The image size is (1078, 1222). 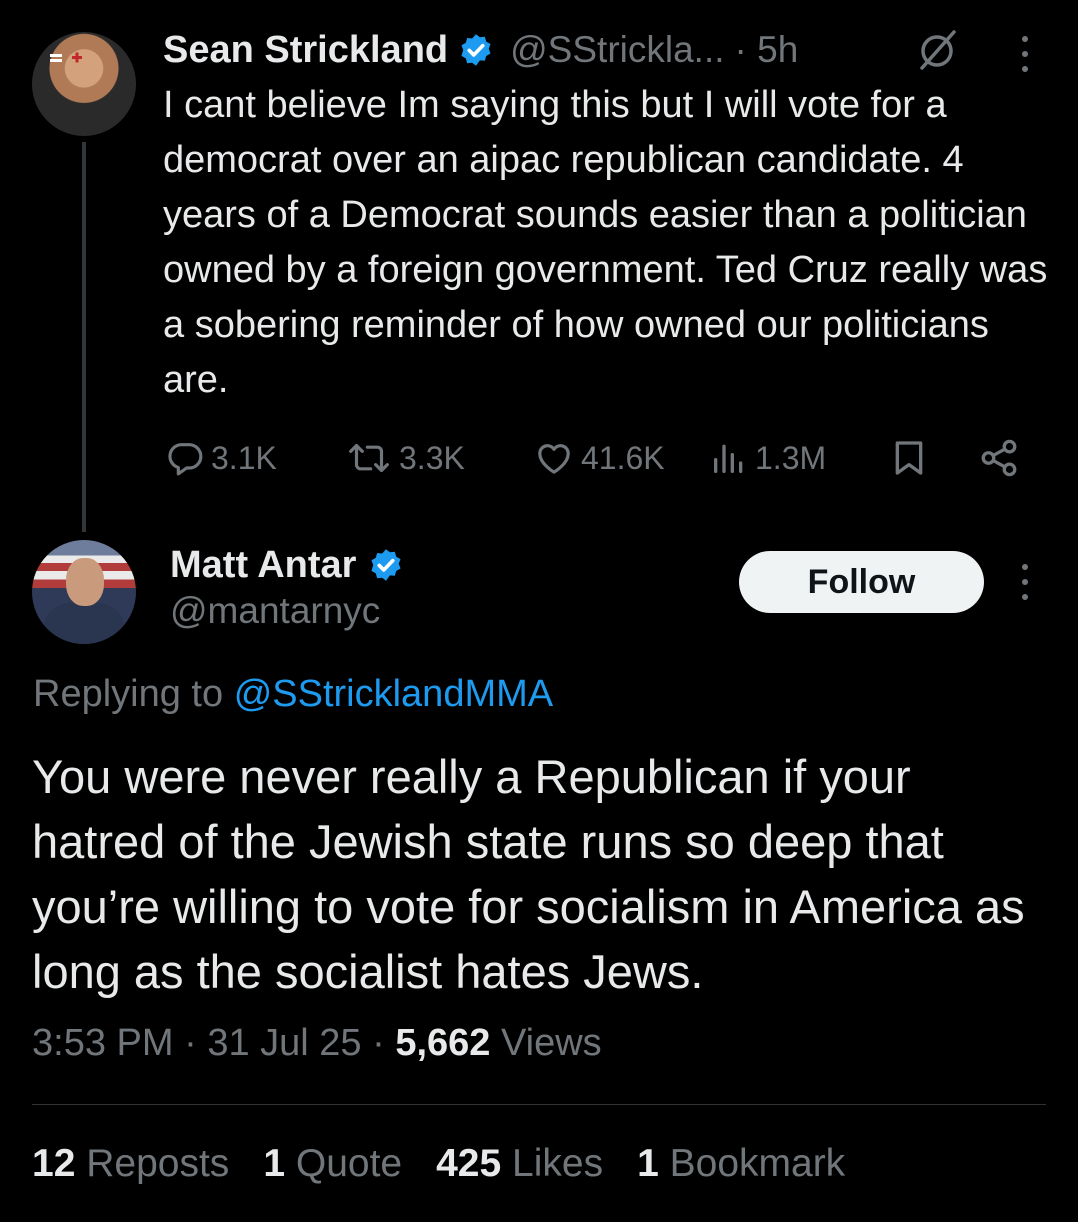 I want to click on main-tweet-author-row: Matt Antar, so click(x=287, y=565).